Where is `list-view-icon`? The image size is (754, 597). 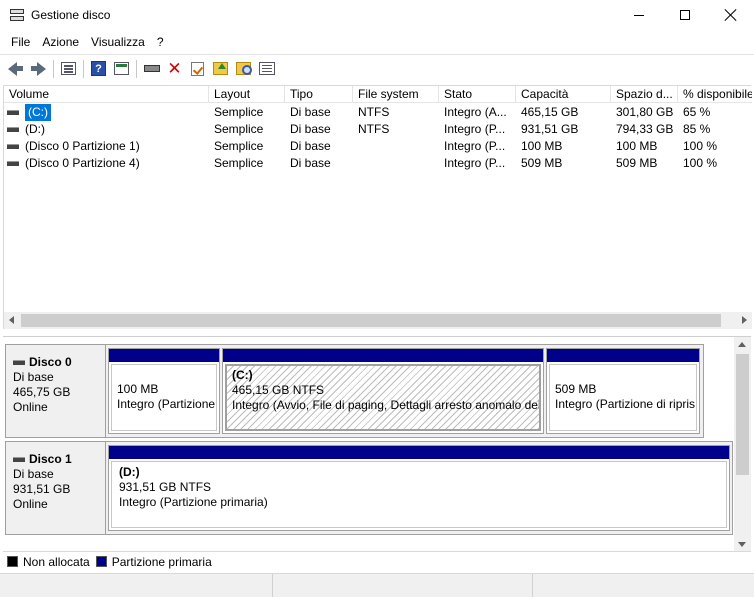 list-view-icon is located at coordinates (68, 68).